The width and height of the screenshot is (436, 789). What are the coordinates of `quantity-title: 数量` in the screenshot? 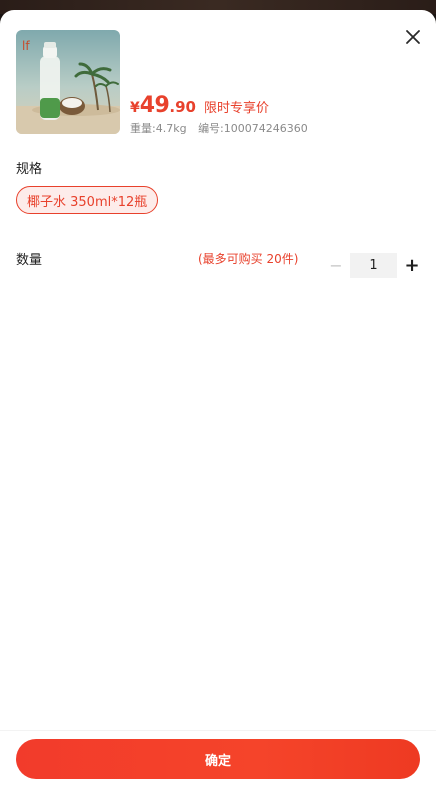 It's located at (29, 260).